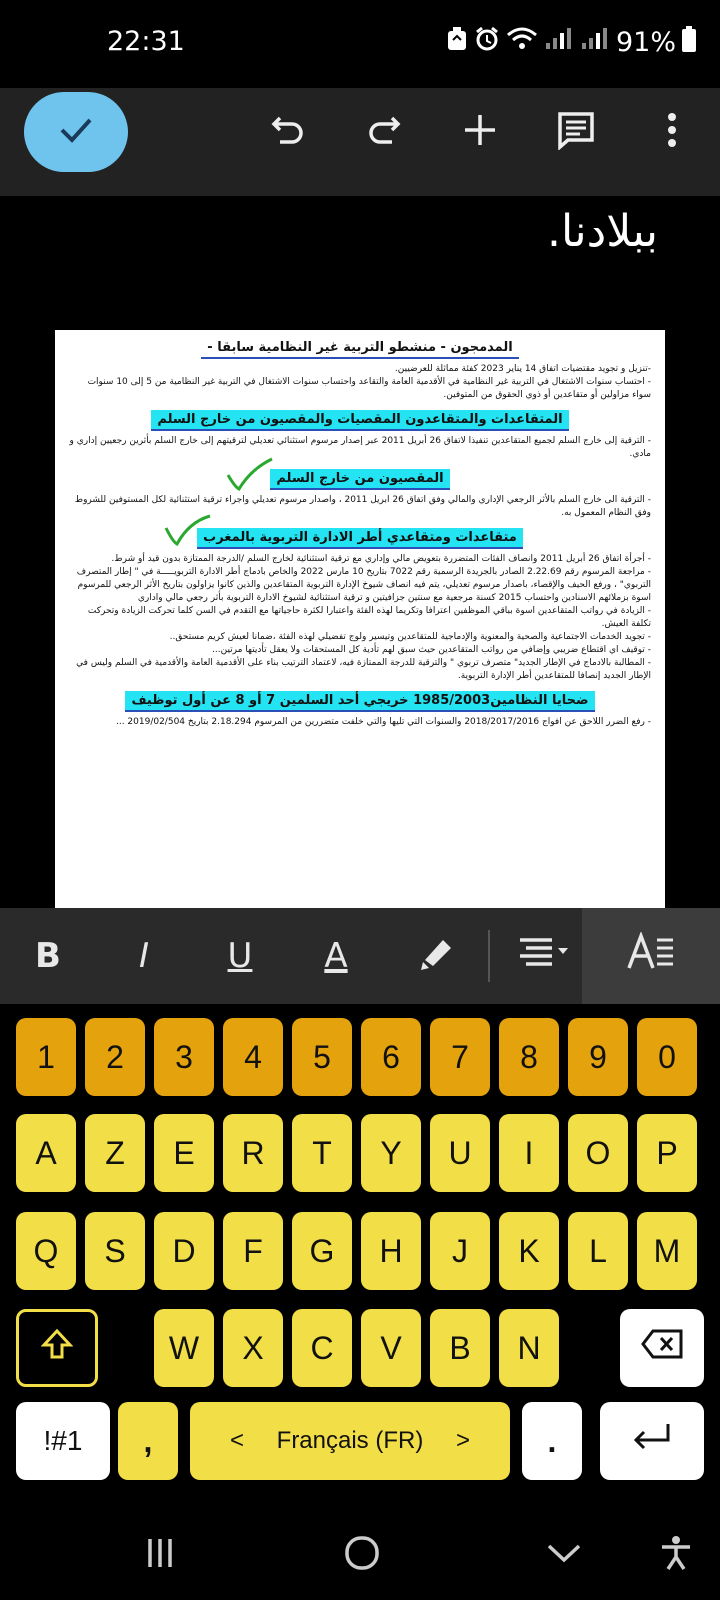 This screenshot has height=1600, width=720. I want to click on comment-button, so click(576, 132).